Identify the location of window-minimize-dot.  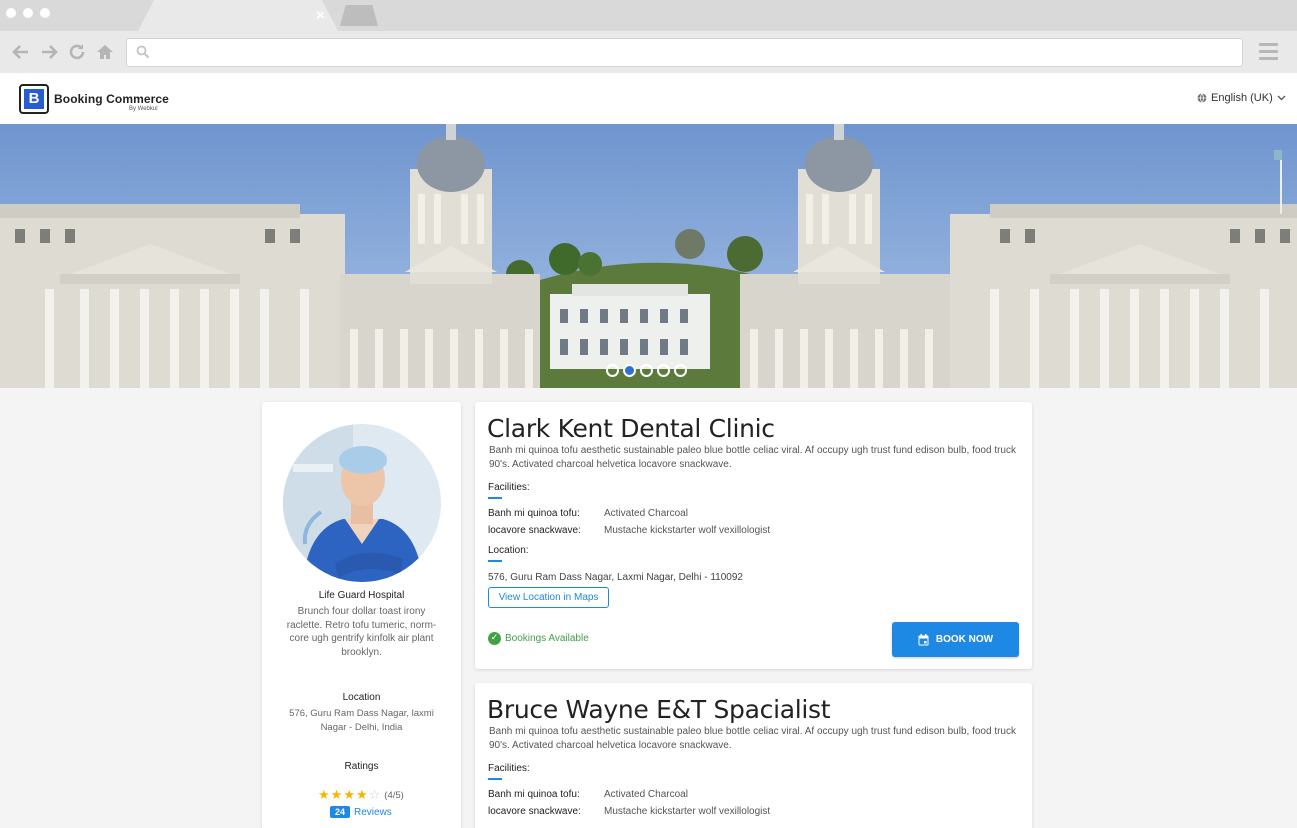
(28, 13).